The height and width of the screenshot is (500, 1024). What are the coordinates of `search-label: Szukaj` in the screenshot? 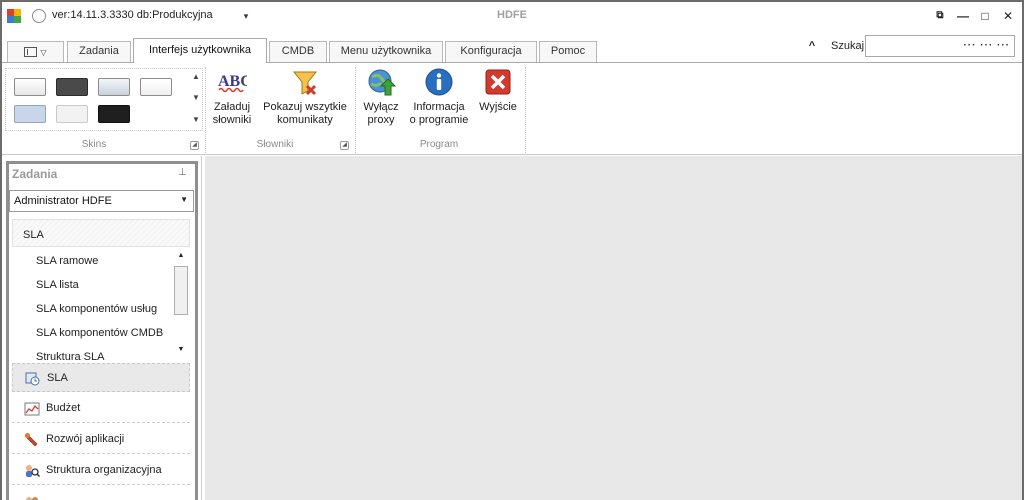 It's located at (848, 46).